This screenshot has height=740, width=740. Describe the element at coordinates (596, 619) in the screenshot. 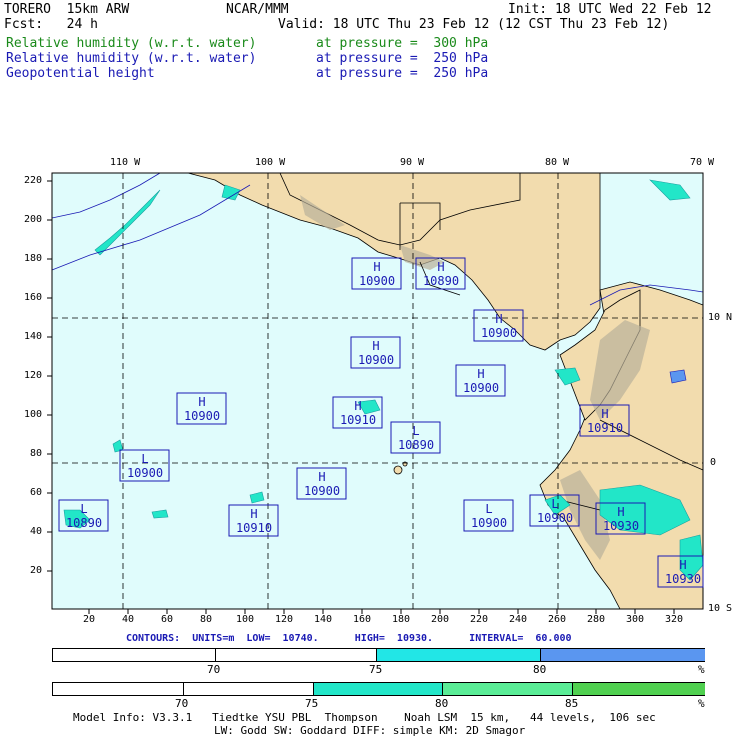

I see `x-tick-label: 280` at that location.